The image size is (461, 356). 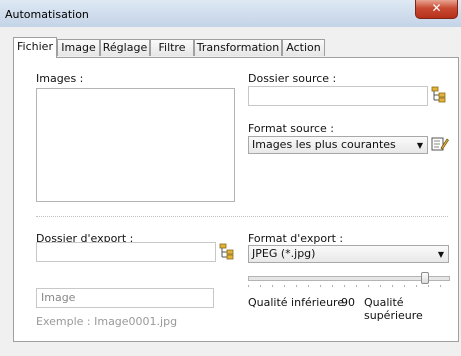 What do you see at coordinates (296, 238) in the screenshot?
I see `export-format-label: Format d'export :` at bounding box center [296, 238].